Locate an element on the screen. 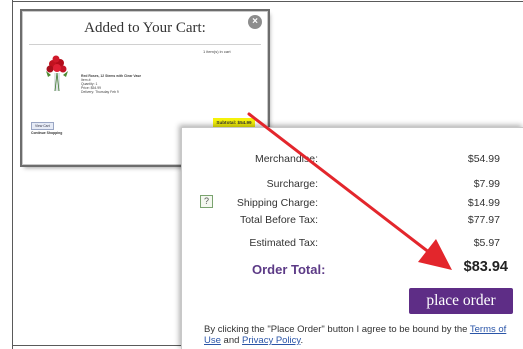  shipping-charge-value: $14.99 is located at coordinates (483, 203).